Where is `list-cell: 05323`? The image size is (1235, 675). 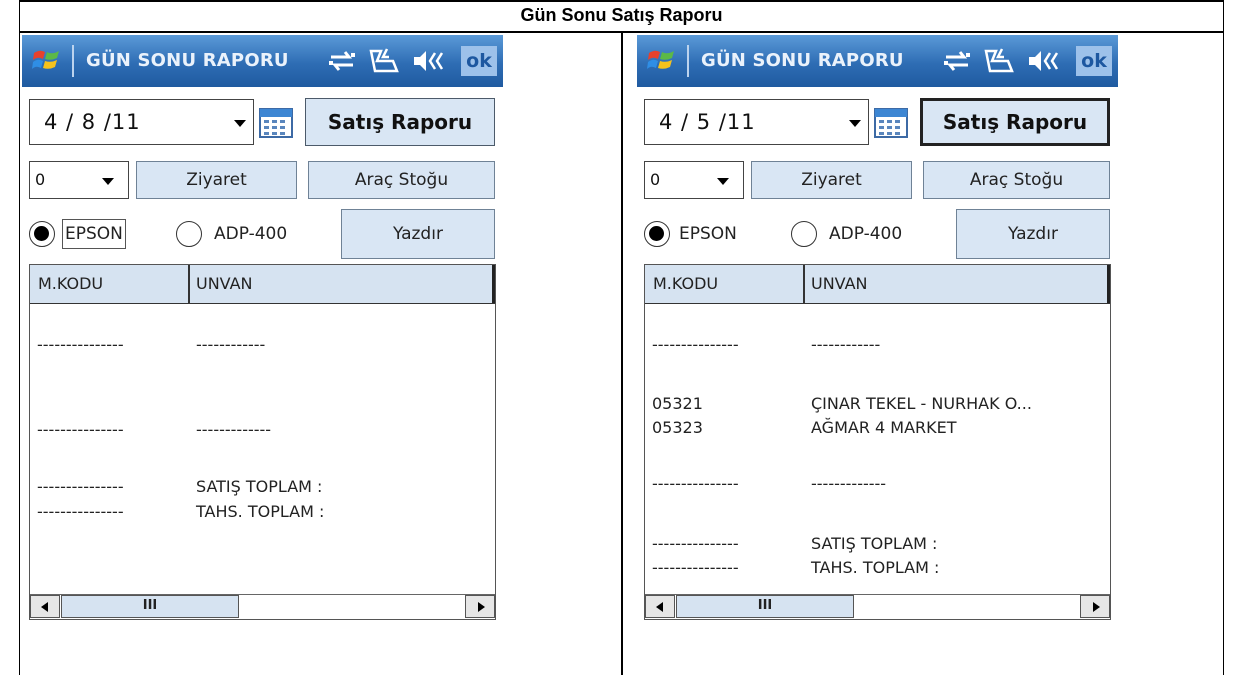
list-cell: 05323 is located at coordinates (677, 427).